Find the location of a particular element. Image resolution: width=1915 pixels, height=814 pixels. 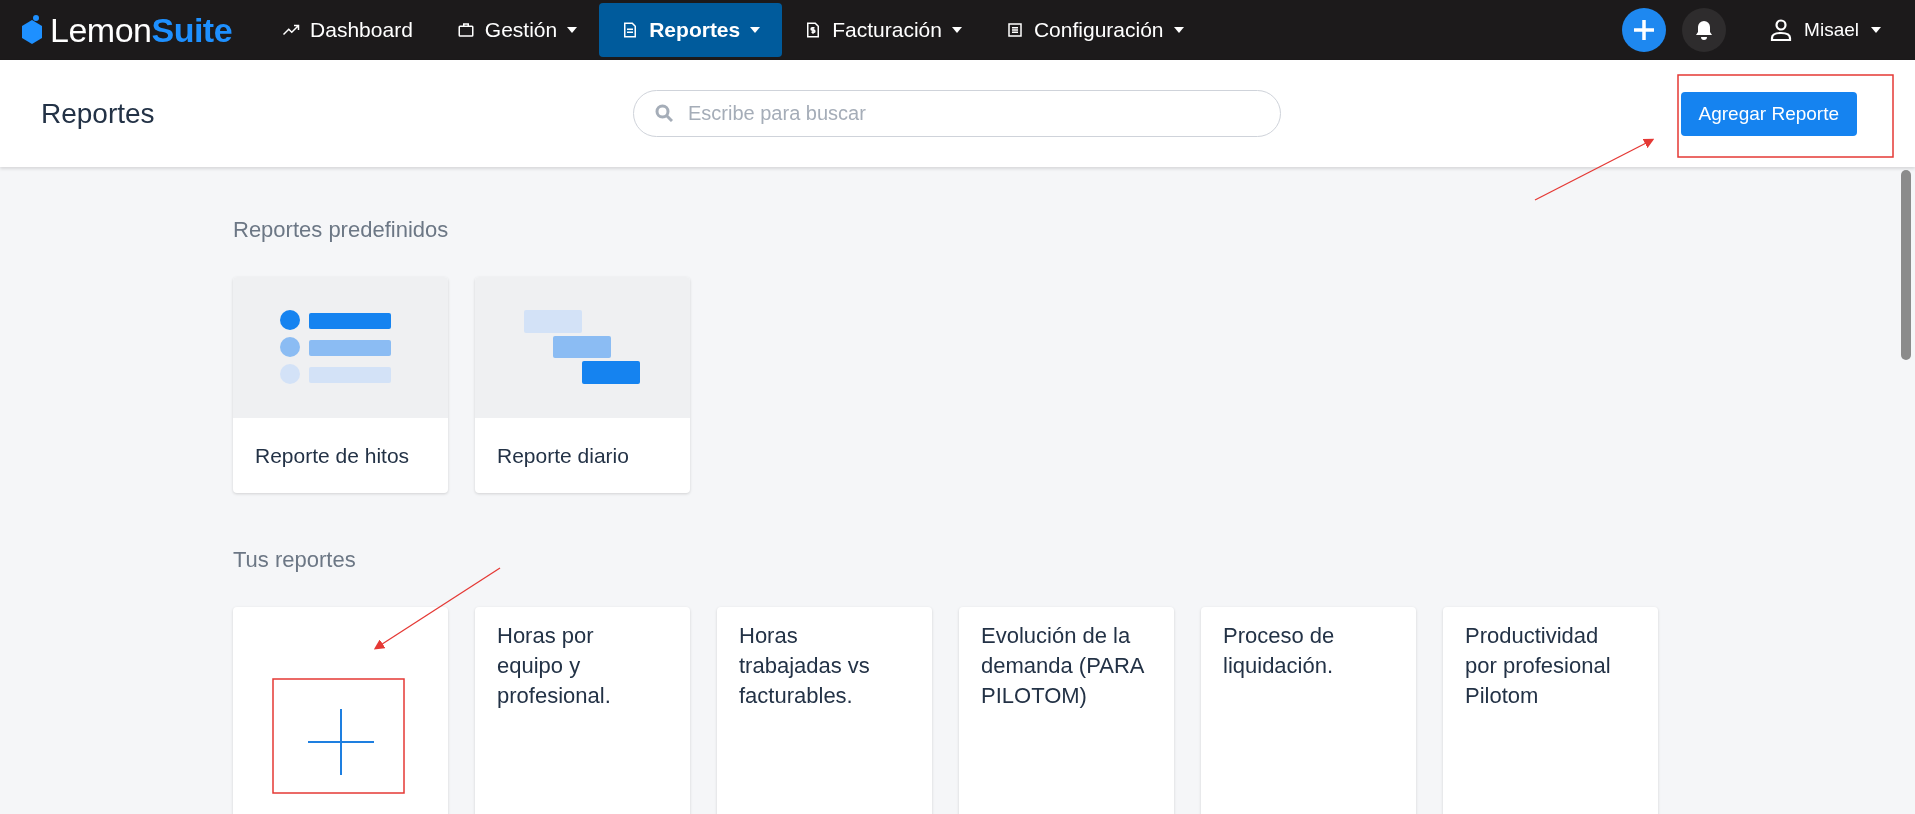

page-title: Reportes is located at coordinates (98, 113).